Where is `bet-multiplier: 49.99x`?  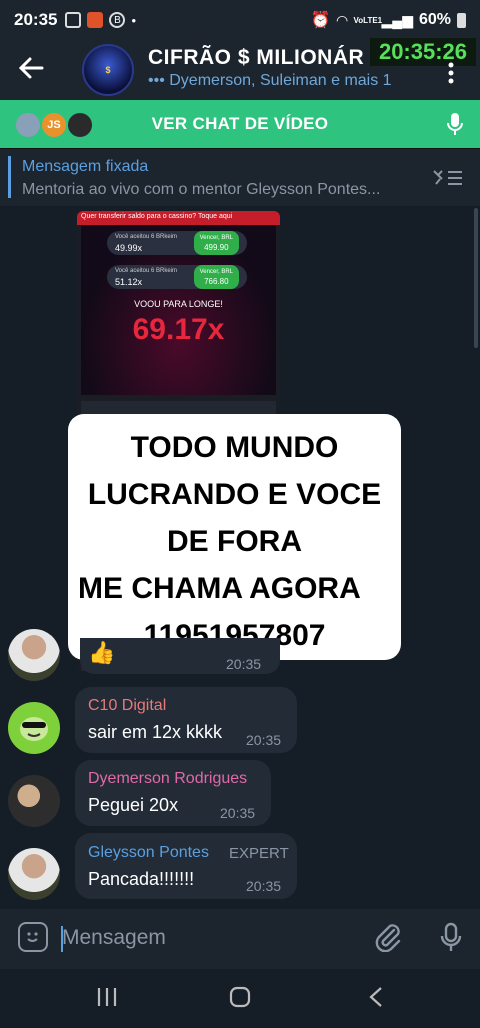 bet-multiplier: 49.99x is located at coordinates (129, 248).